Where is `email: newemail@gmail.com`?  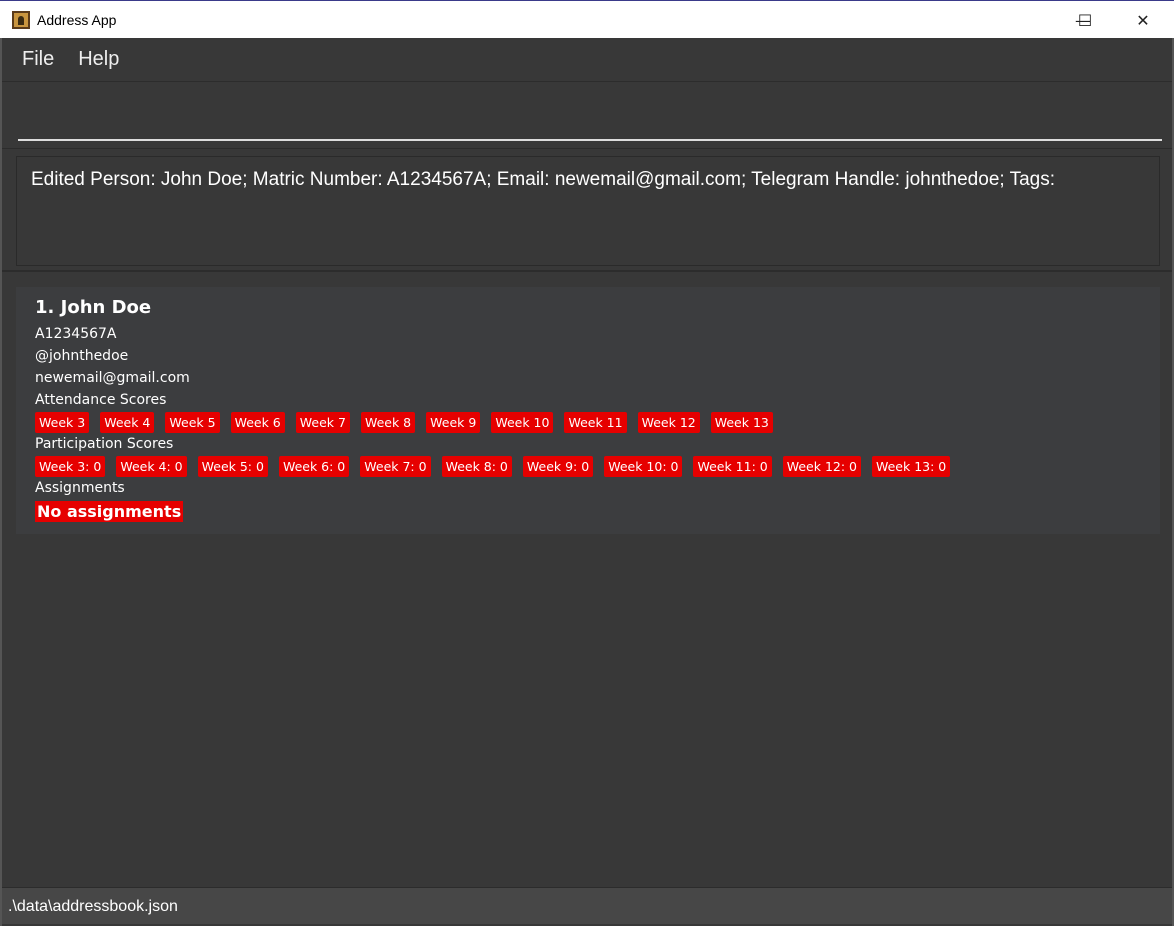
email: newemail@gmail.com is located at coordinates (112, 378).